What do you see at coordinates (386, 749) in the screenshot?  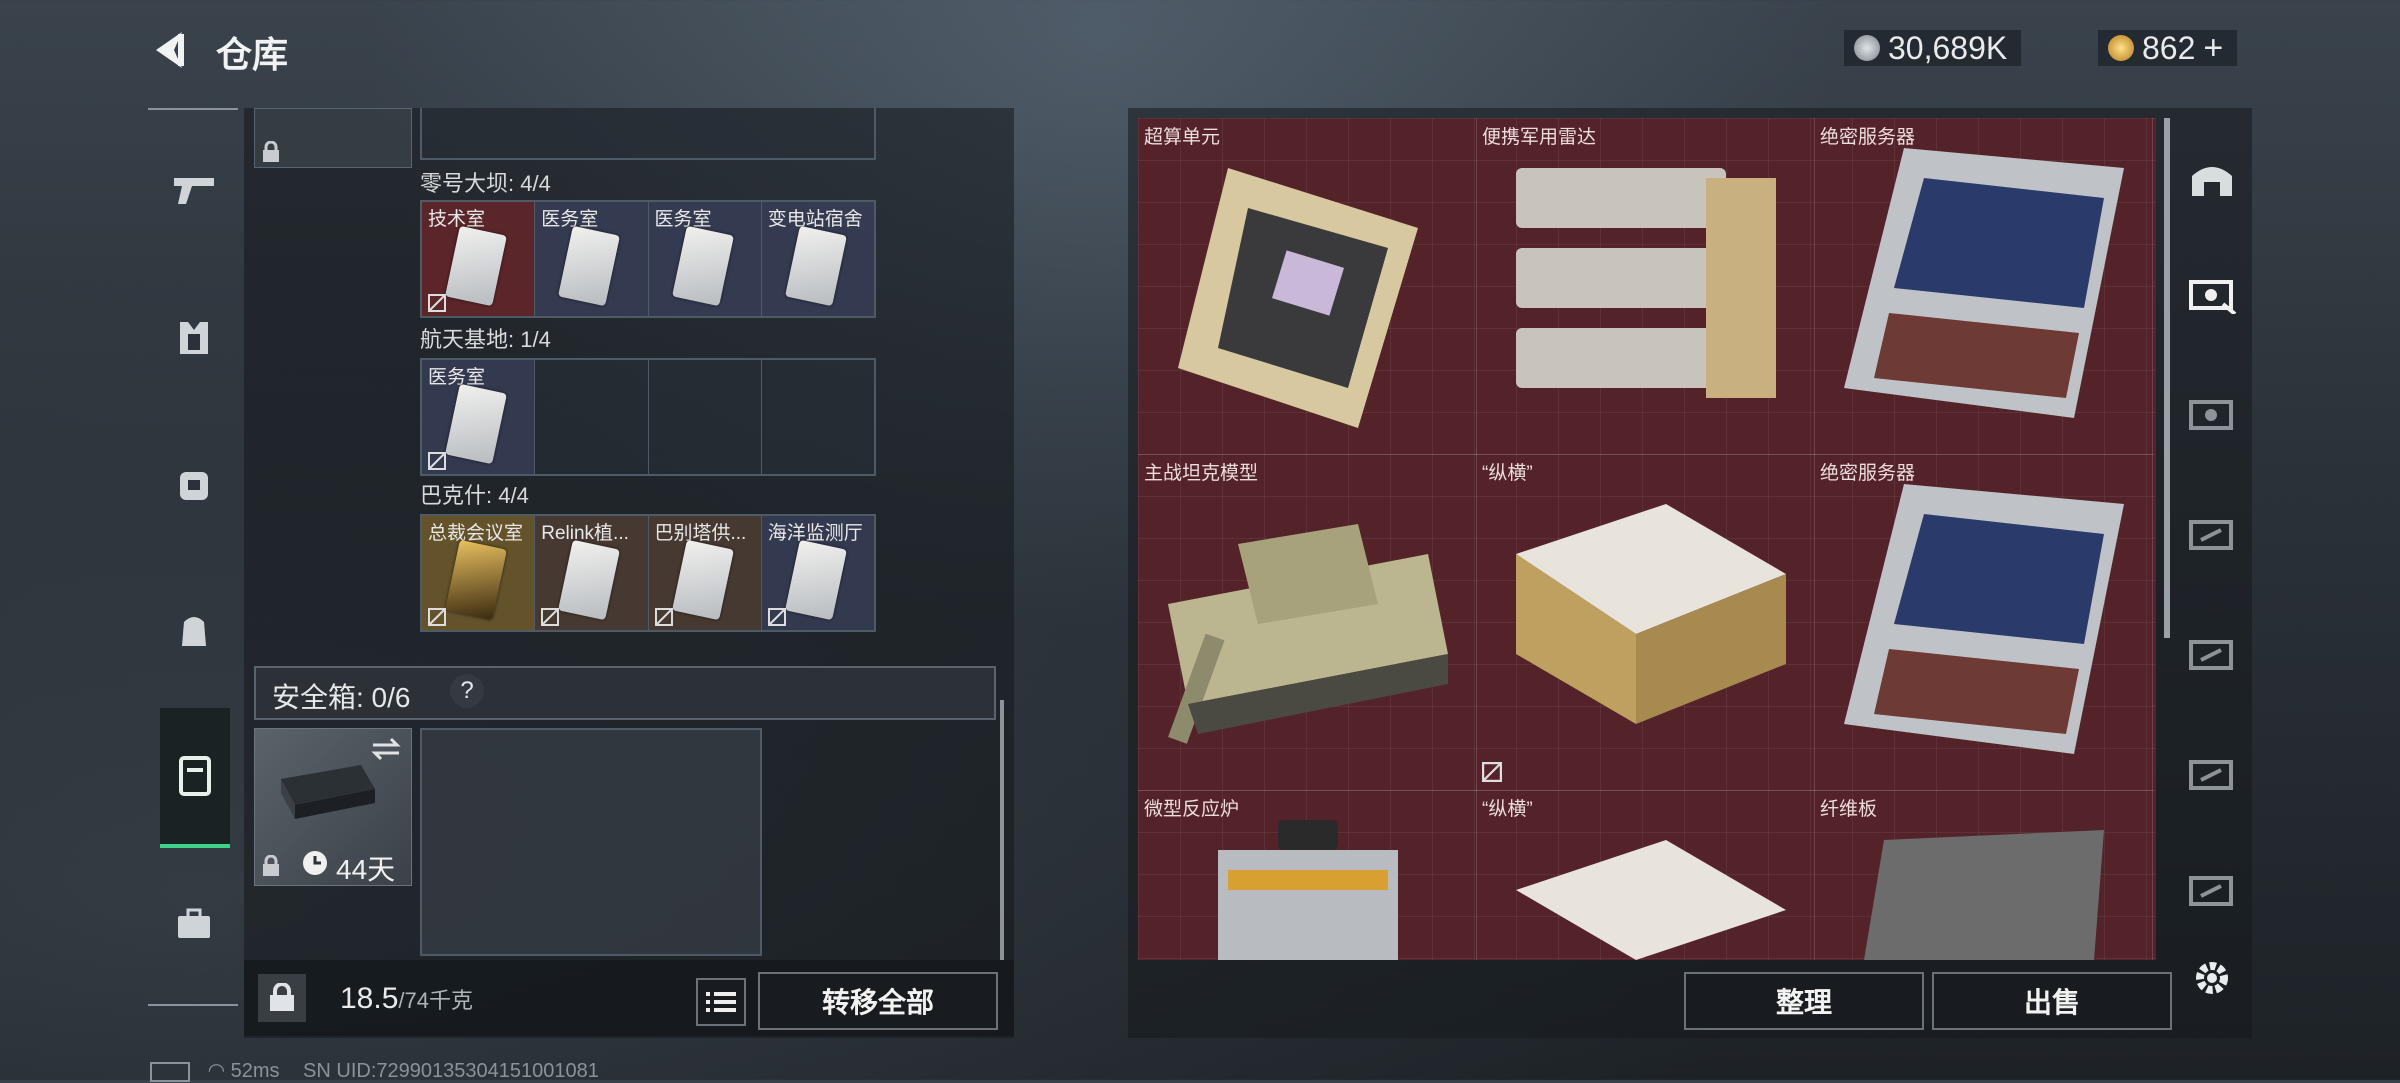 I see `swap-icon` at bounding box center [386, 749].